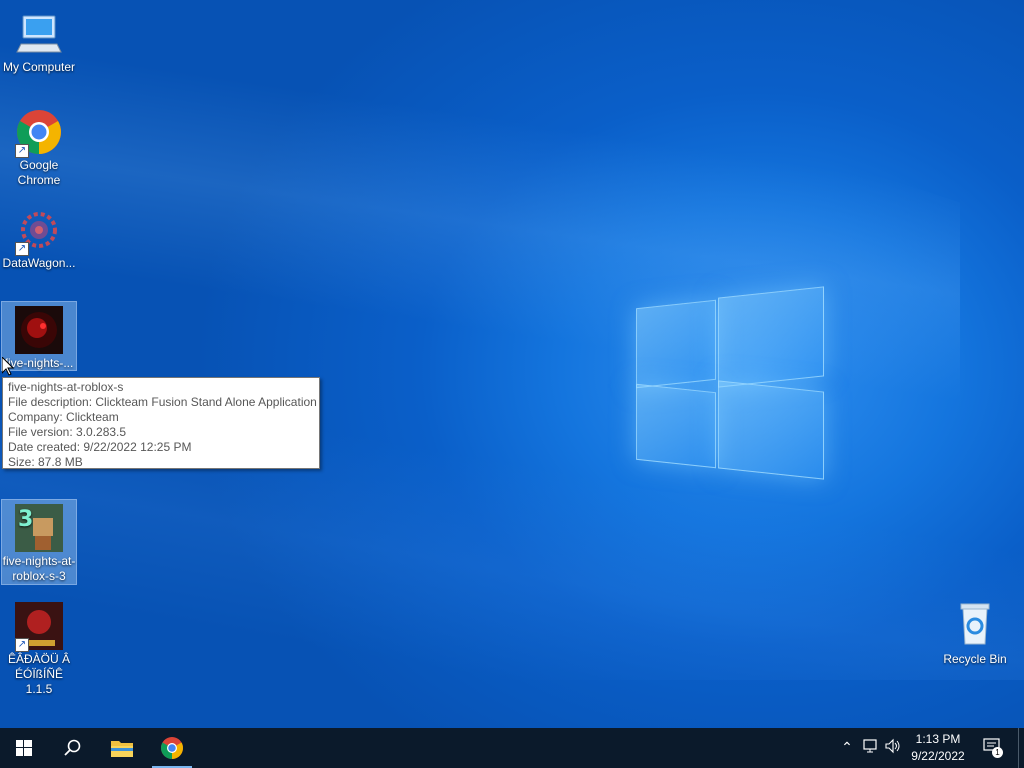 Image resolution: width=1024 pixels, height=768 pixels. I want to click on chevron-up-icon: ⌃, so click(847, 747).